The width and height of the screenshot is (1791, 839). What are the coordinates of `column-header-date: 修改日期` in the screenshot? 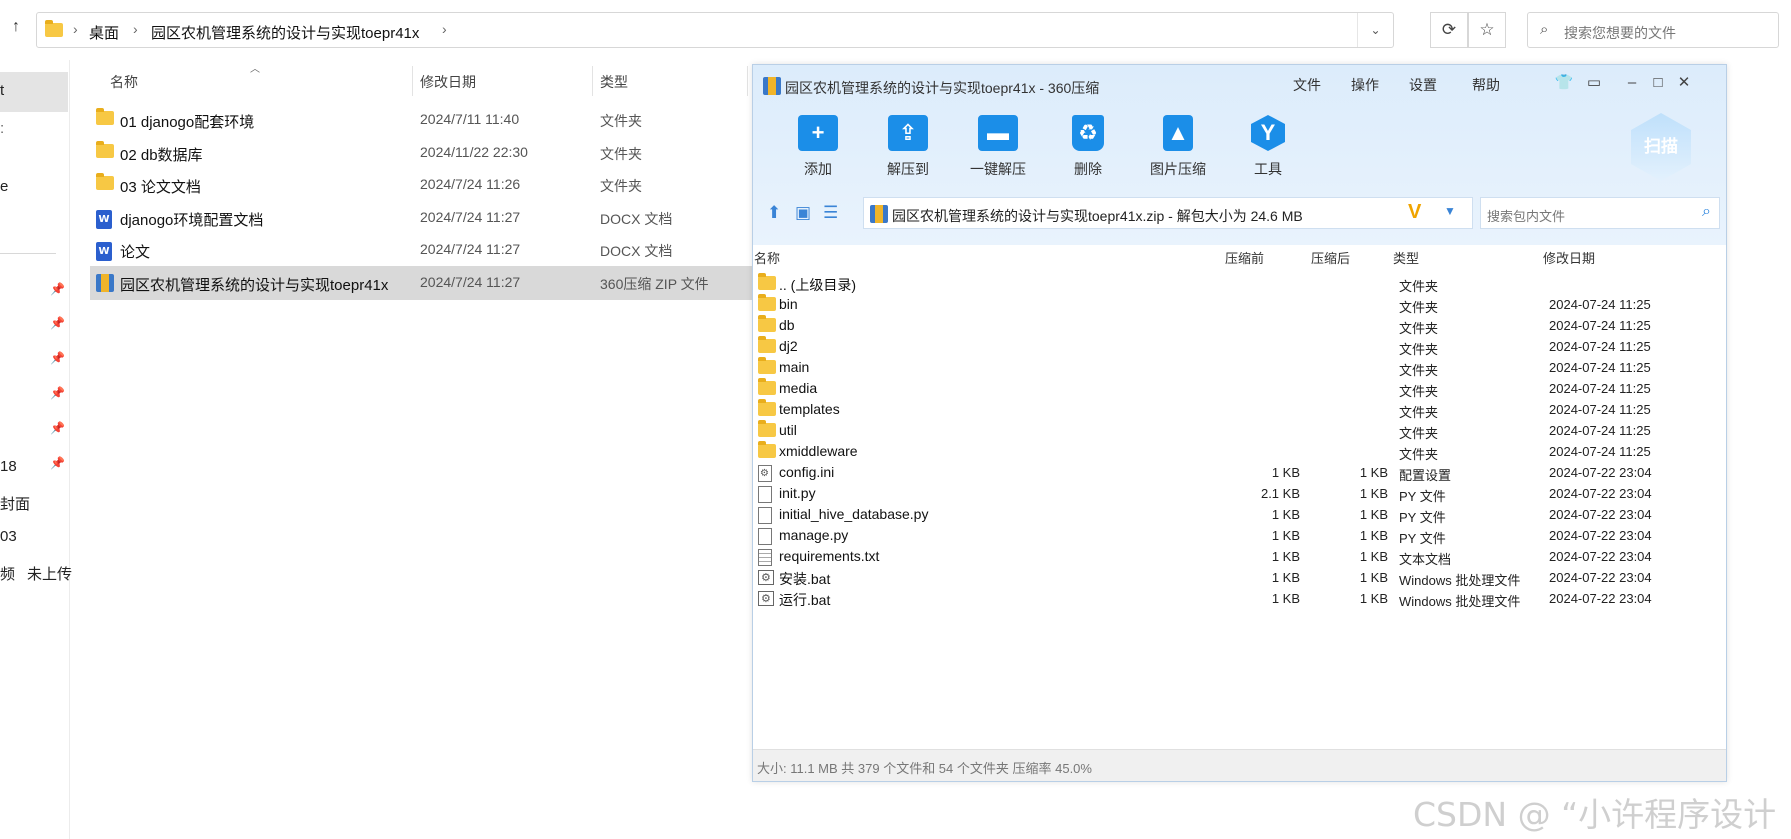 It's located at (448, 82).